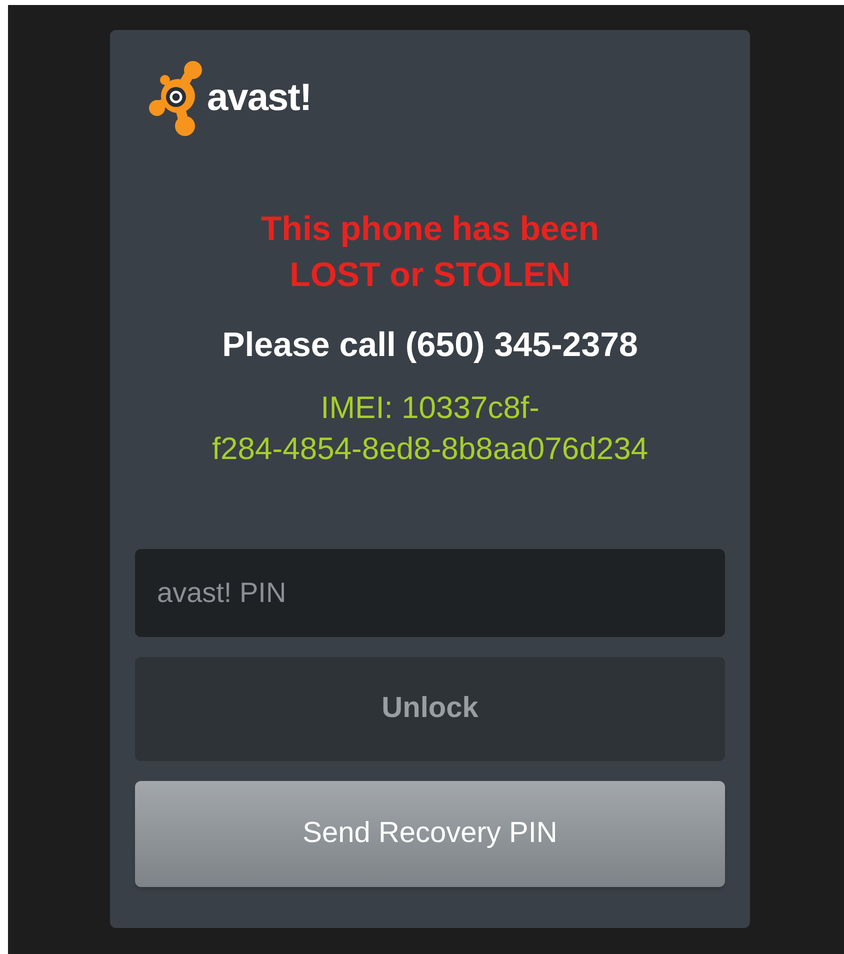 The height and width of the screenshot is (954, 844). What do you see at coordinates (430, 834) in the screenshot?
I see `send-recovery-pin-button: Send Recovery PIN` at bounding box center [430, 834].